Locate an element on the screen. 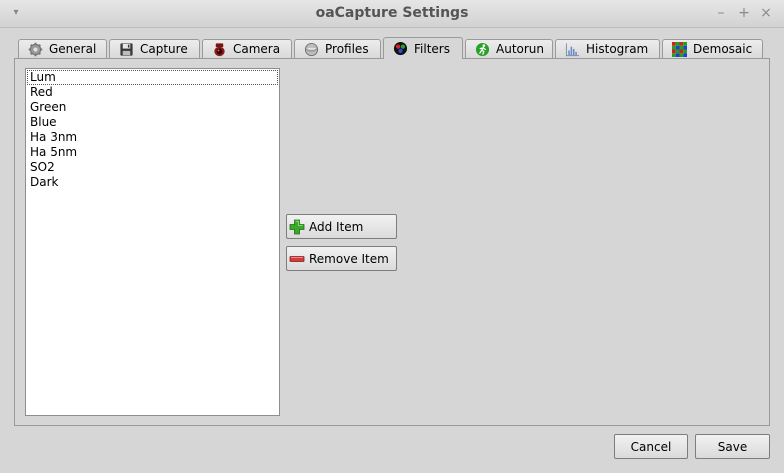 The image size is (784, 473). title-bar: ▾ oaCapture Settings – + × is located at coordinates (392, 14).